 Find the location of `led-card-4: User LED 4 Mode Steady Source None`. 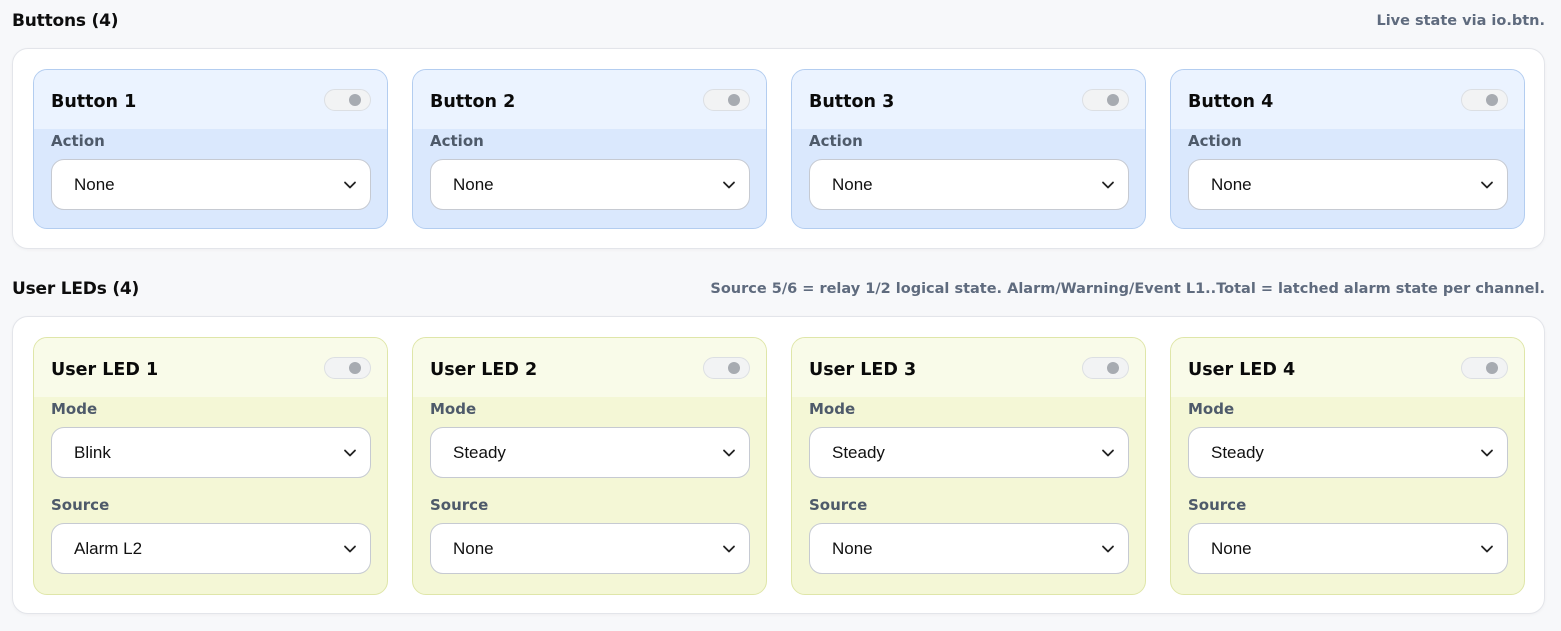

led-card-4: User LED 4 Mode Steady Source None is located at coordinates (1347, 466).